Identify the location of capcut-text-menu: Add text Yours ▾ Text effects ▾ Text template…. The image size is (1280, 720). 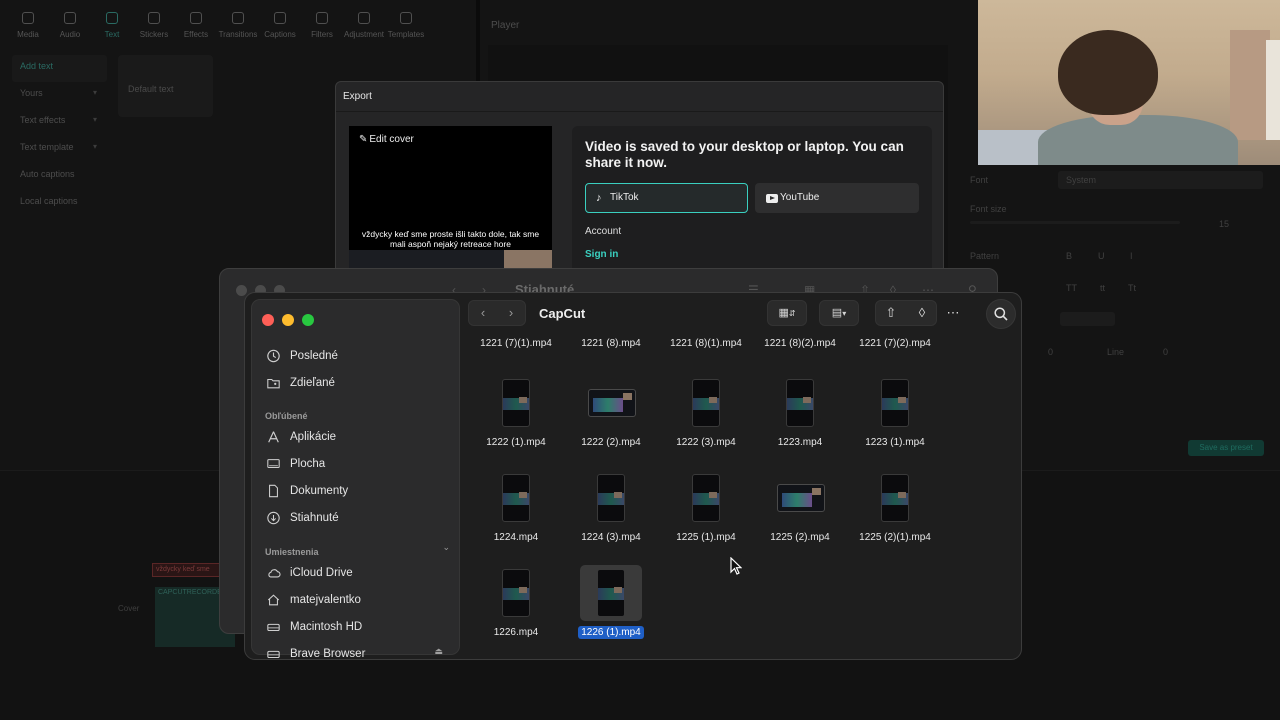
(59, 136).